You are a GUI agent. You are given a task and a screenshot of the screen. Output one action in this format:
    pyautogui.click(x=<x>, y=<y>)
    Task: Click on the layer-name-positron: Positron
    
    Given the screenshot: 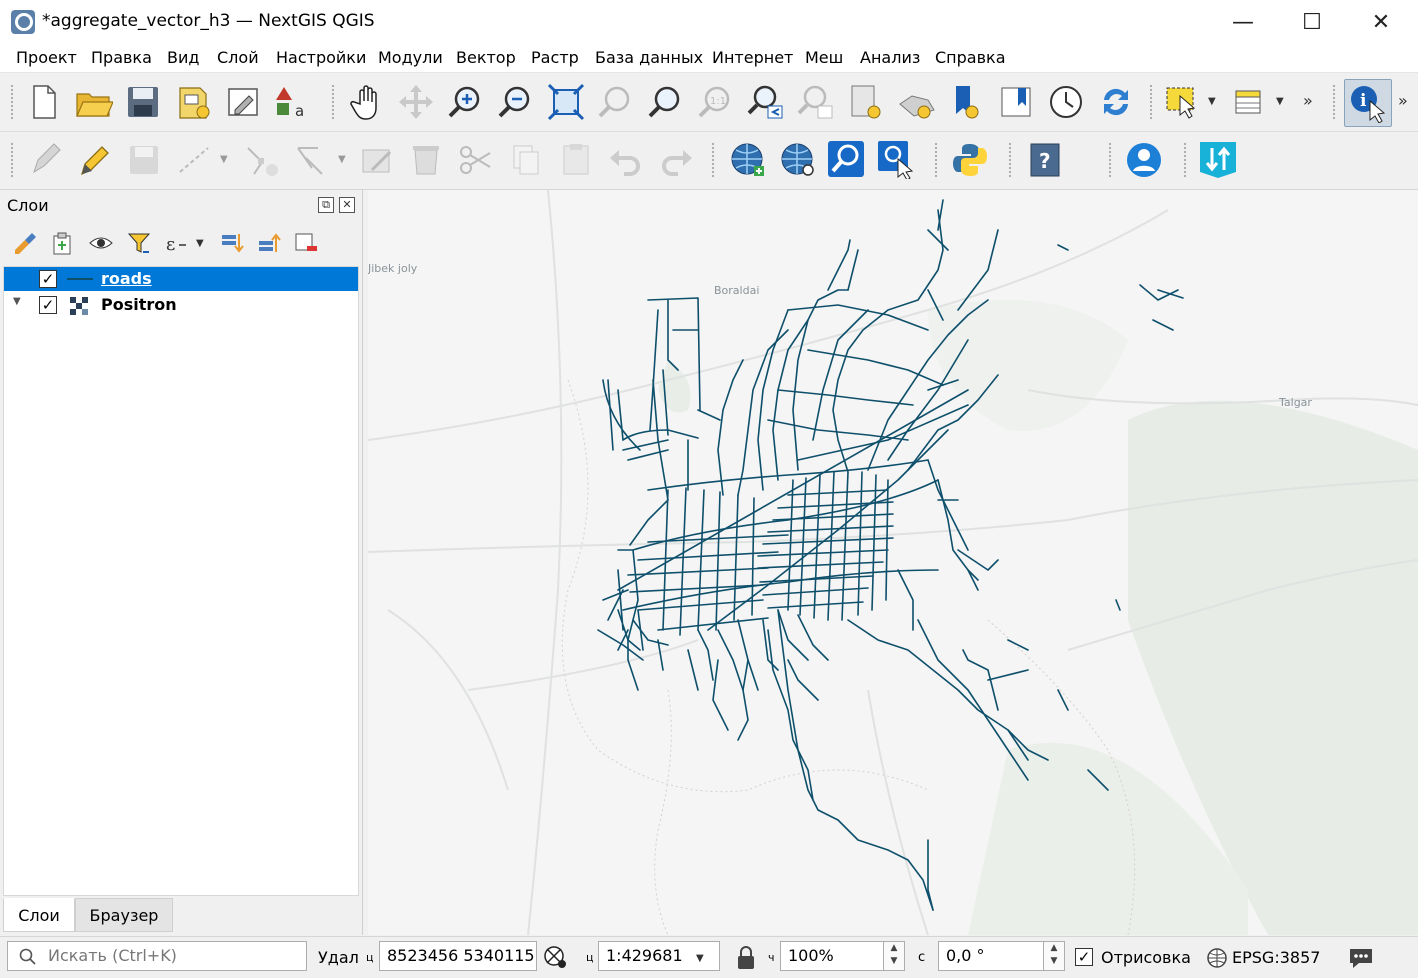 What is the action you would take?
    pyautogui.click(x=139, y=304)
    